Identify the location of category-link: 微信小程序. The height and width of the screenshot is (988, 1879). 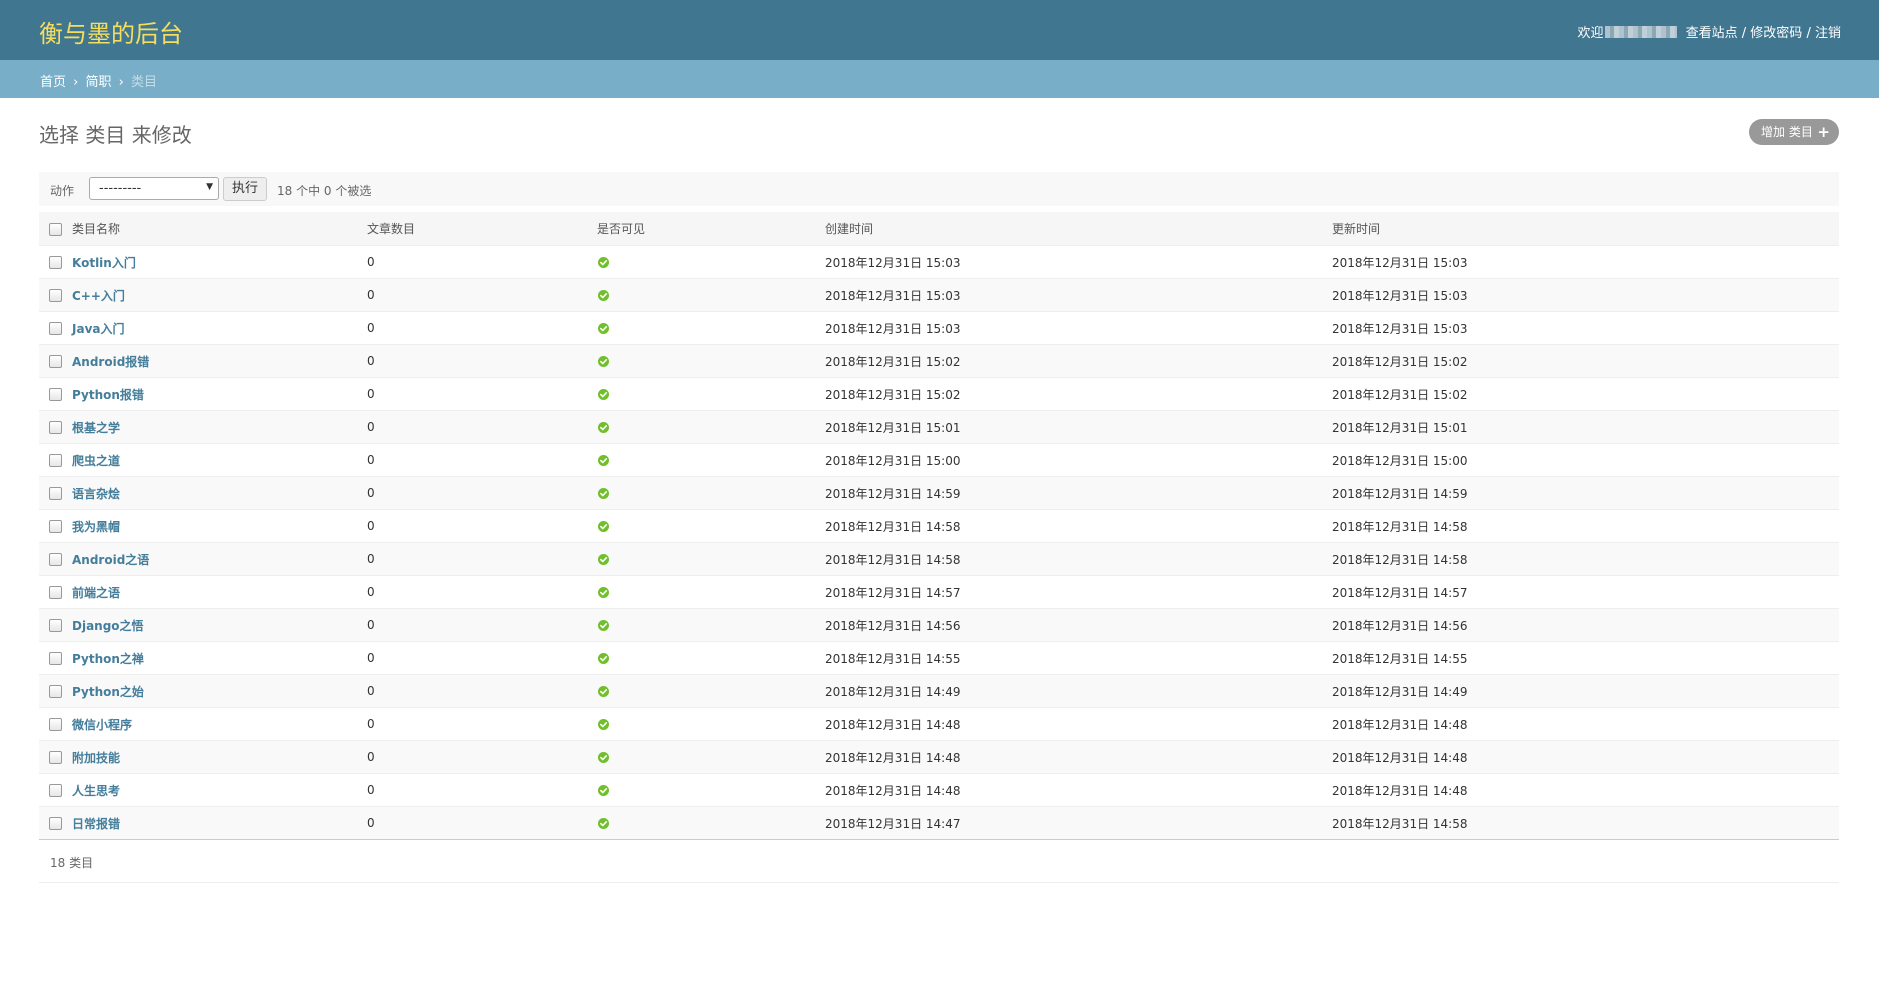
(102, 725).